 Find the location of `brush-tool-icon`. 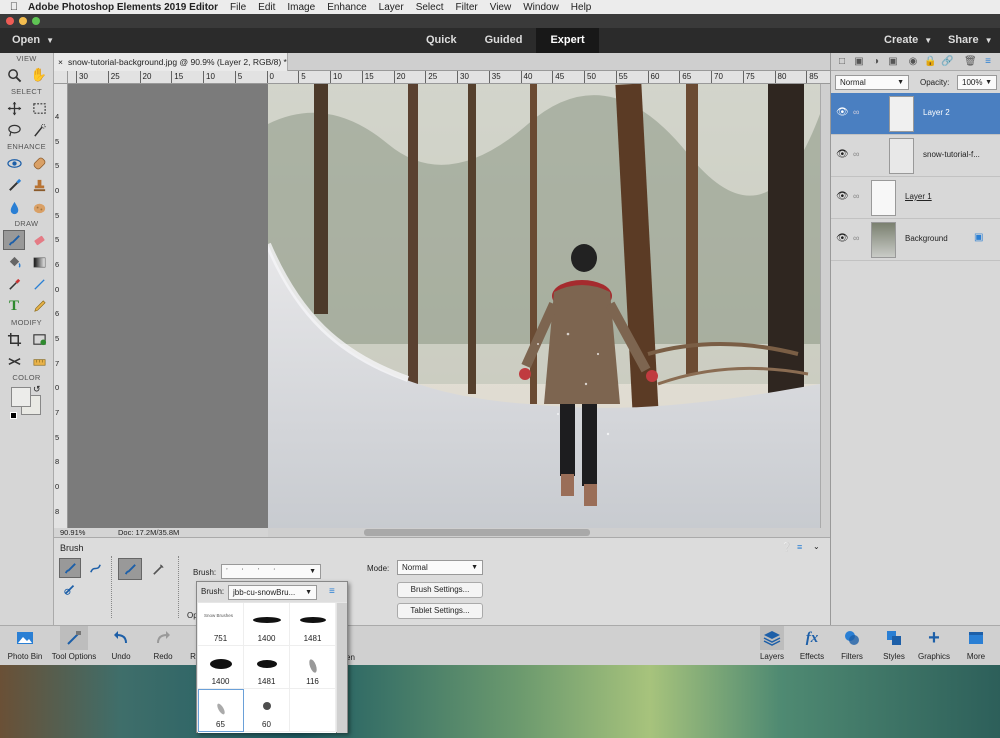

brush-tool-icon is located at coordinates (14, 240).